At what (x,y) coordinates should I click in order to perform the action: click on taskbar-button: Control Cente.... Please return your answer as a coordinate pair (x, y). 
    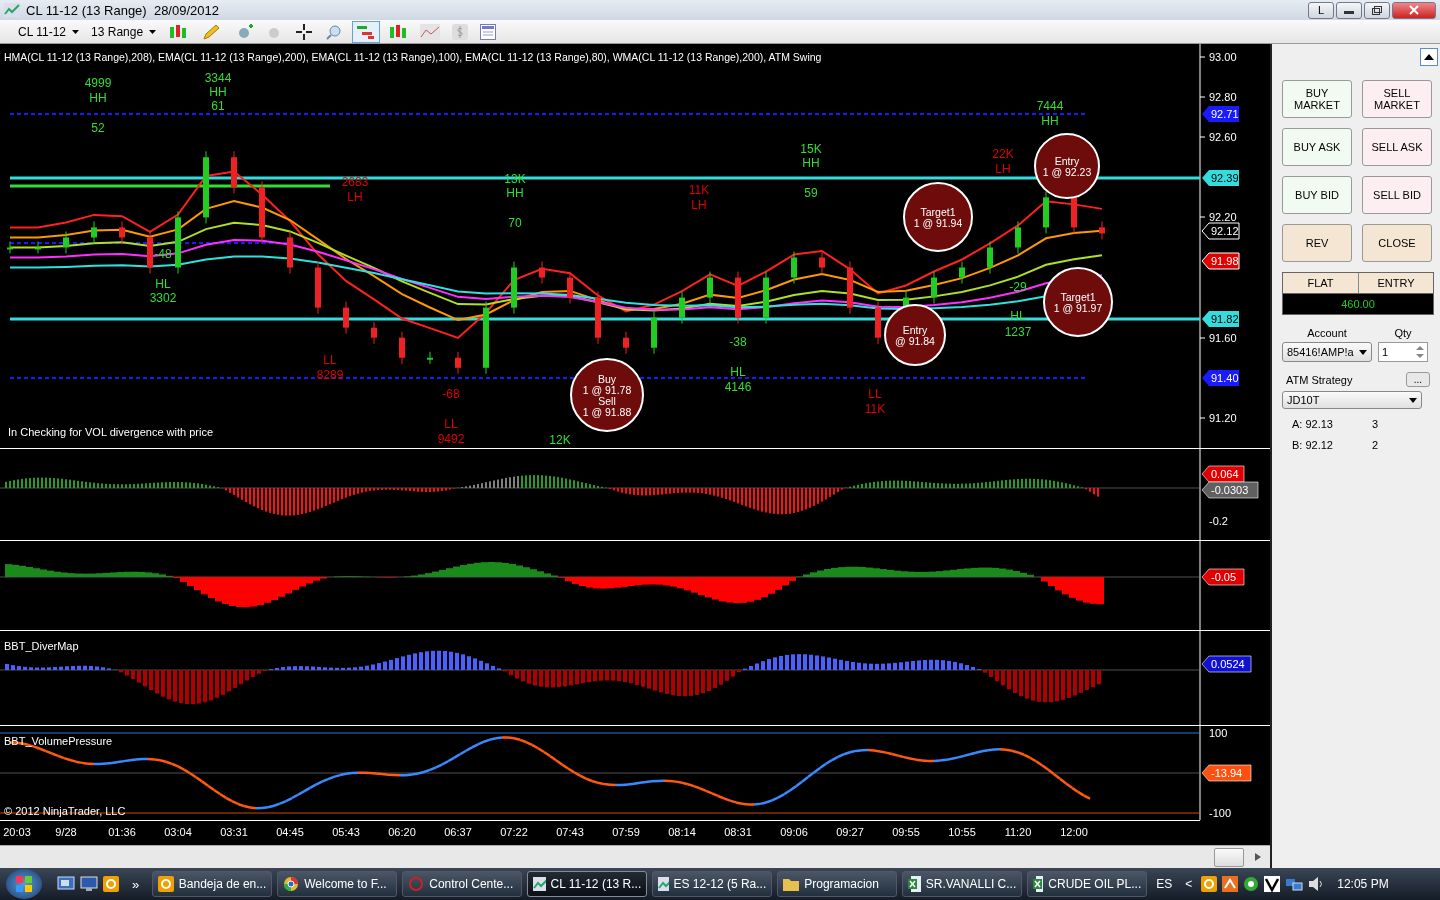
    Looking at the image, I should click on (462, 884).